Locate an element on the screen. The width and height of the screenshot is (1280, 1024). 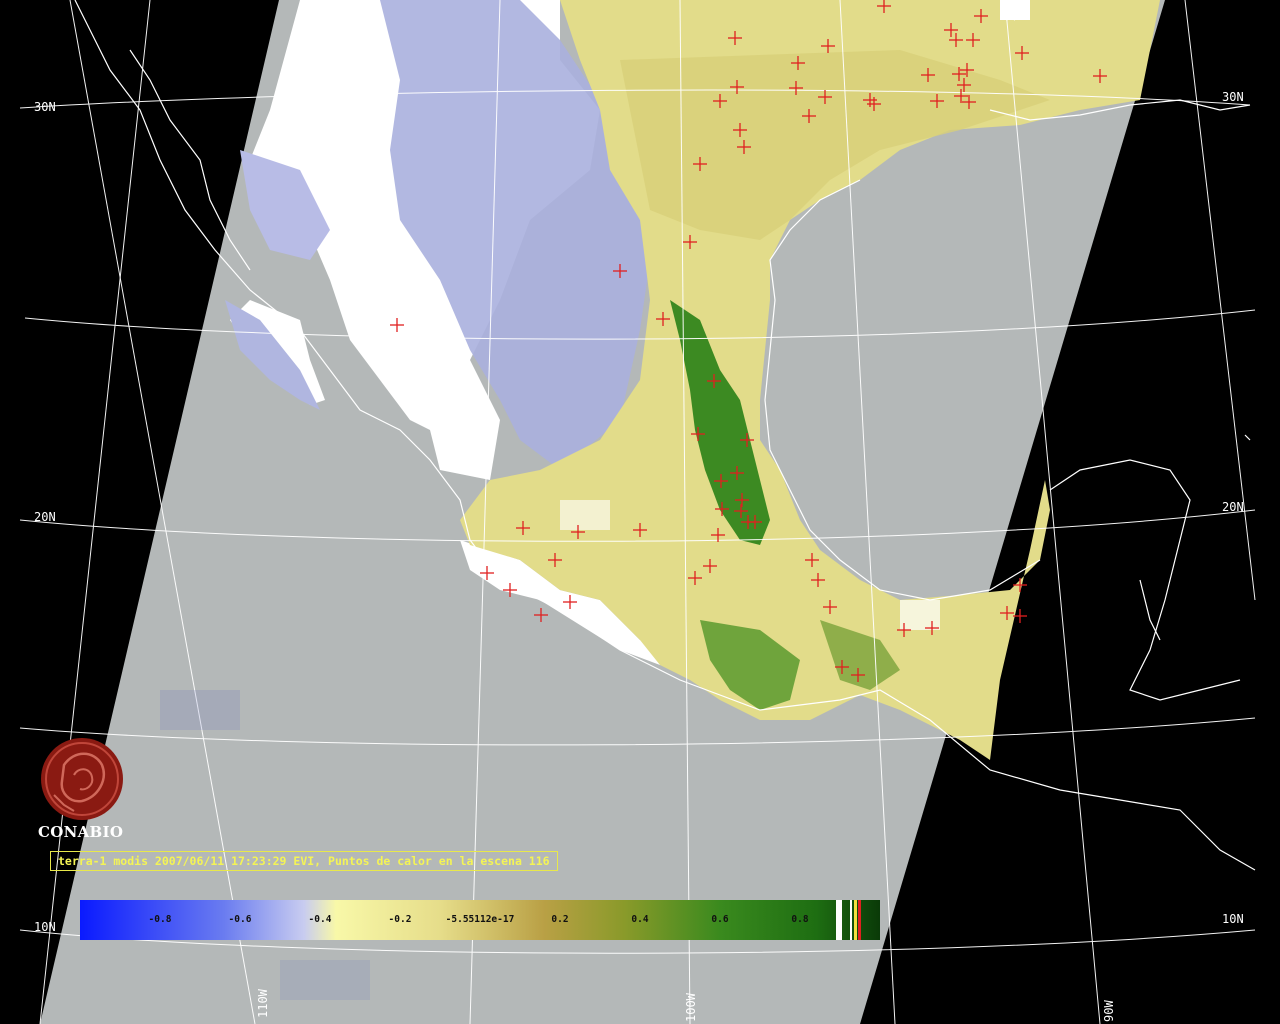
colorbar-white-band is located at coordinates (839, 920).